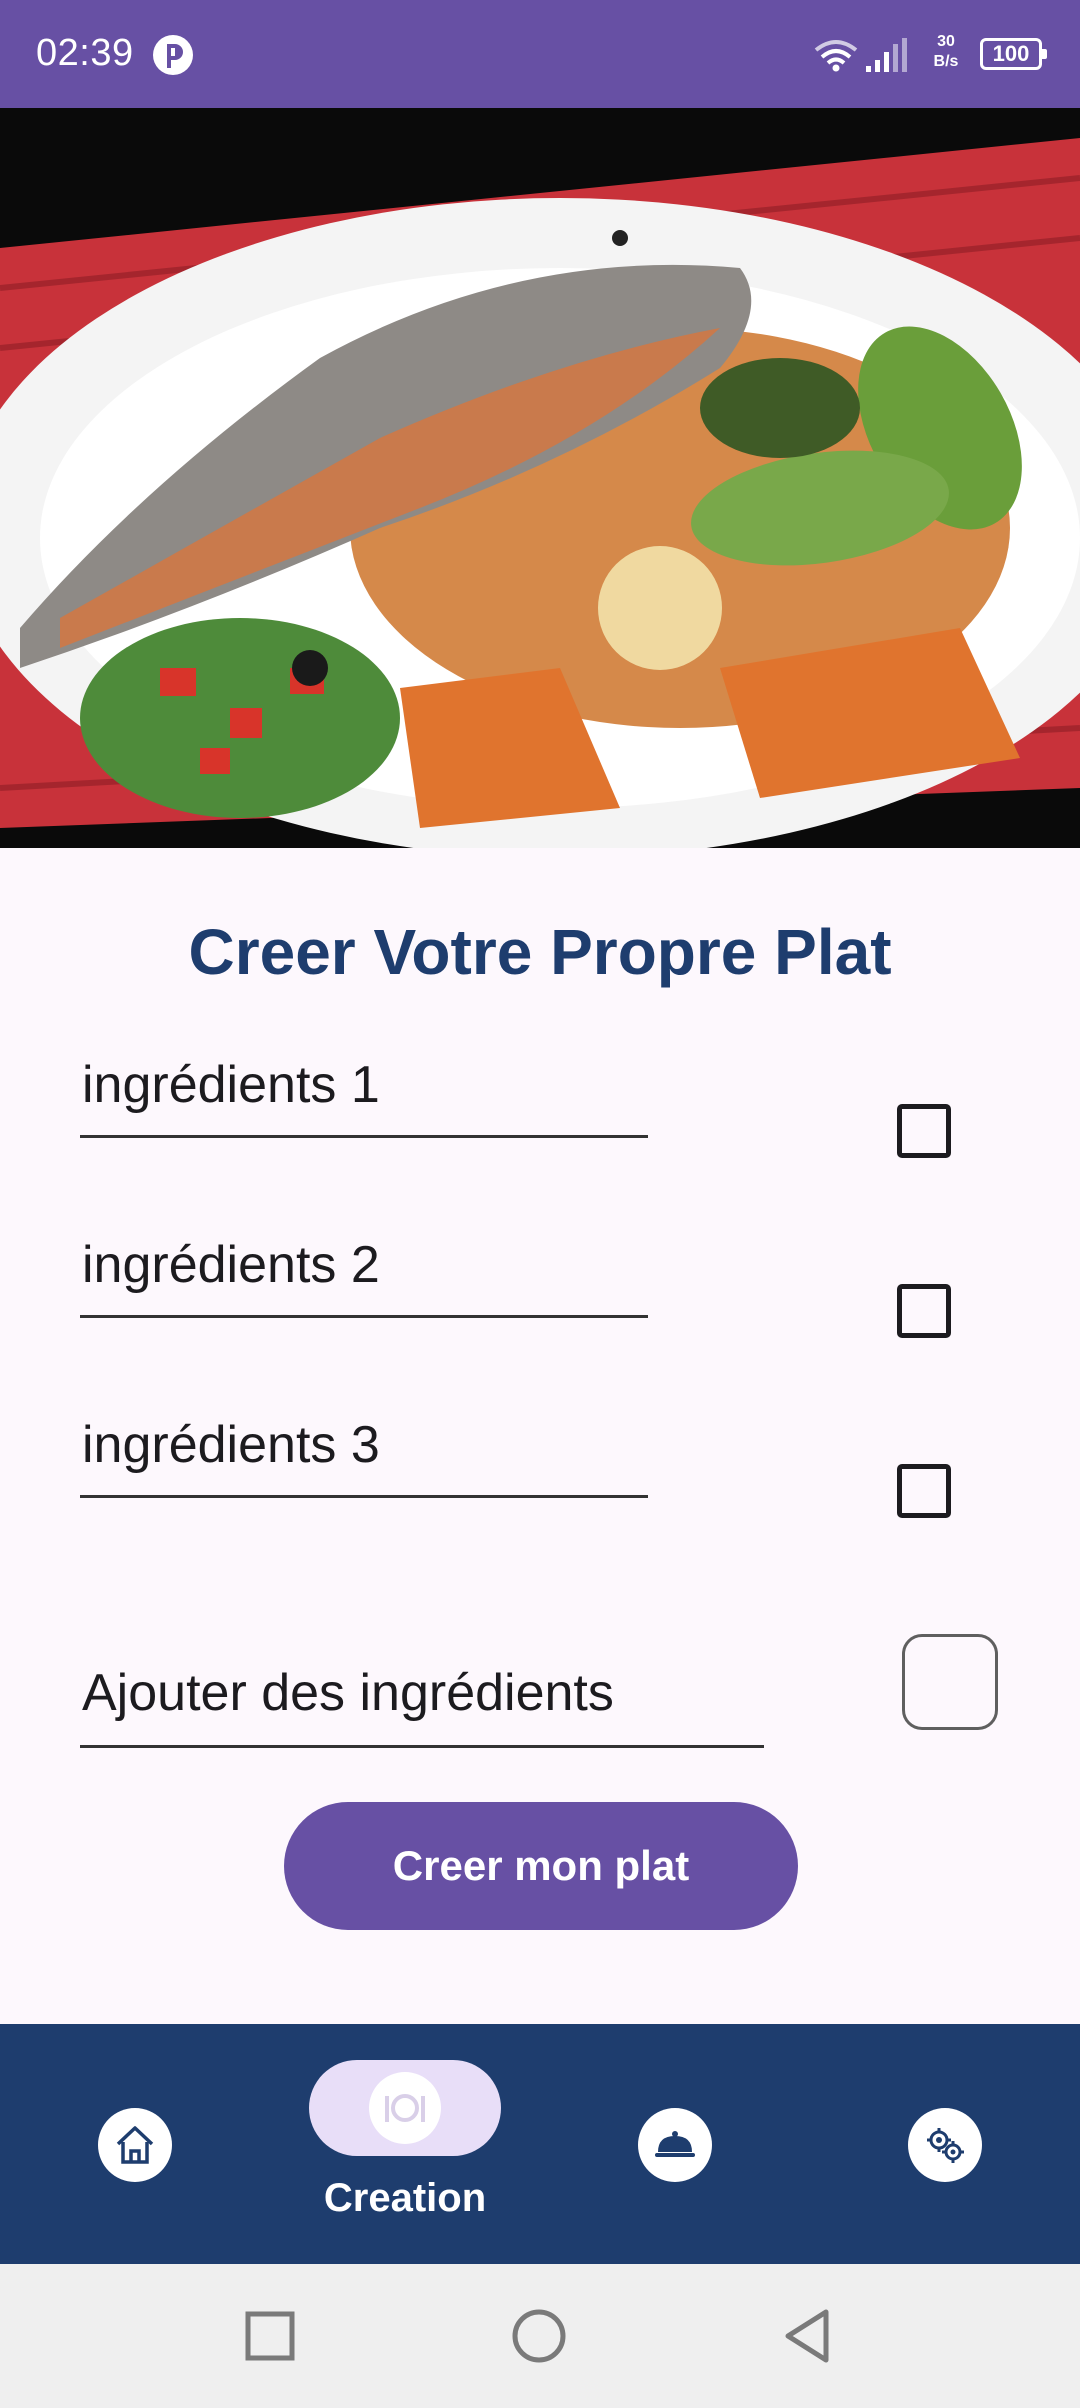  I want to click on speed-value: 30, so click(946, 41).